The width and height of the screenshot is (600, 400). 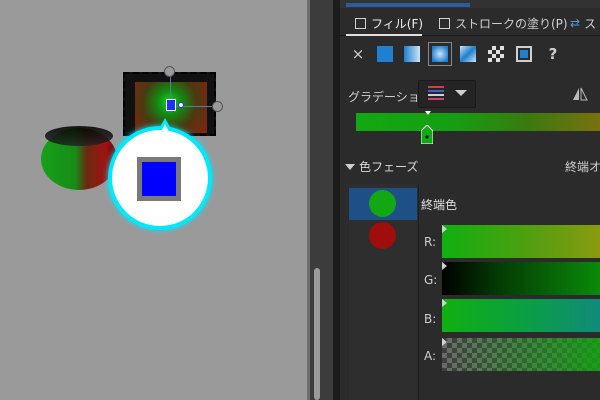 I want to click on mesh-gradient-icon, so click(x=468, y=54).